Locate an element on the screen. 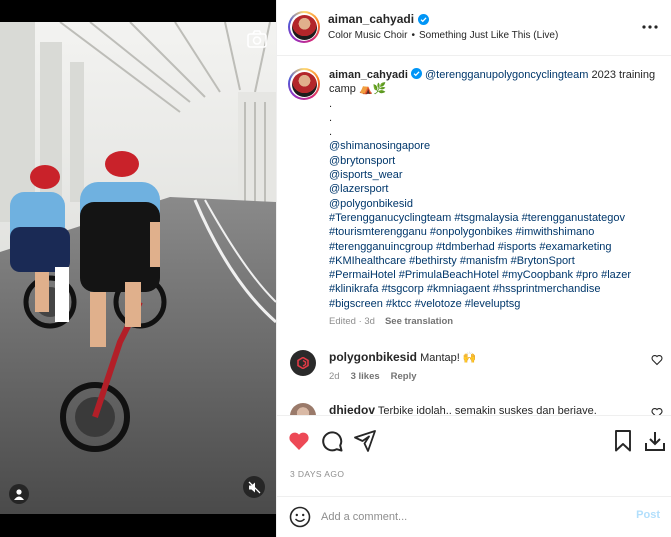 Image resolution: width=671 pixels, height=537 pixels. bookmark-icon is located at coordinates (623, 441).